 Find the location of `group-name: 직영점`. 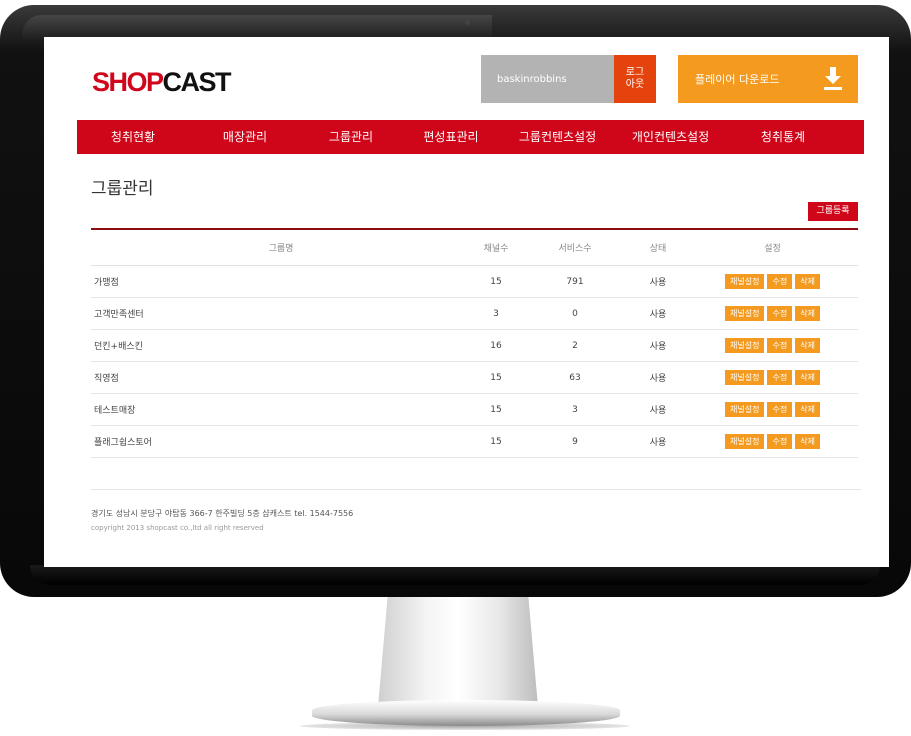

group-name: 직영점 is located at coordinates (106, 379).